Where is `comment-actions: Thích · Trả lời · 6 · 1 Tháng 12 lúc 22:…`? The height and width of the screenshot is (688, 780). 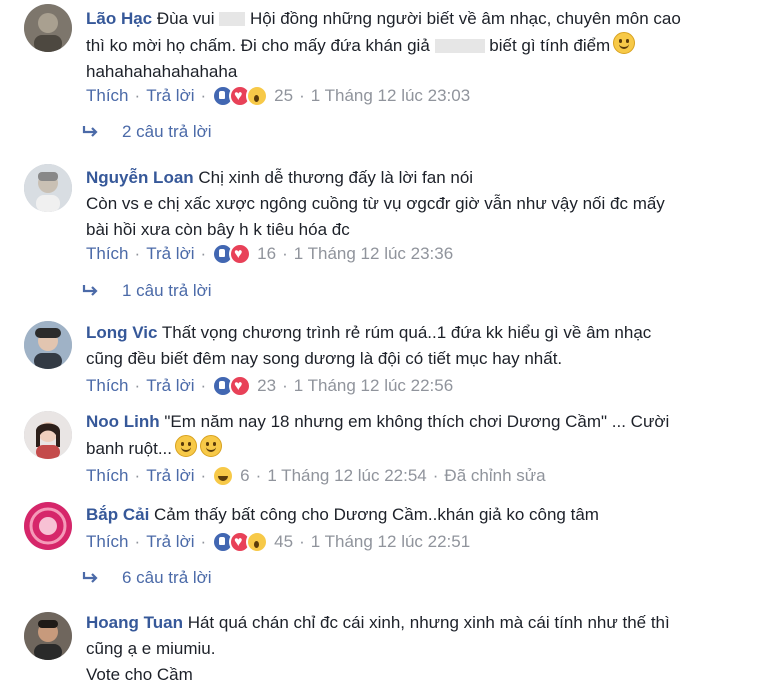 comment-actions: Thích · Trả lời · 6 · 1 Tháng 12 lúc 22:… is located at coordinates (316, 476).